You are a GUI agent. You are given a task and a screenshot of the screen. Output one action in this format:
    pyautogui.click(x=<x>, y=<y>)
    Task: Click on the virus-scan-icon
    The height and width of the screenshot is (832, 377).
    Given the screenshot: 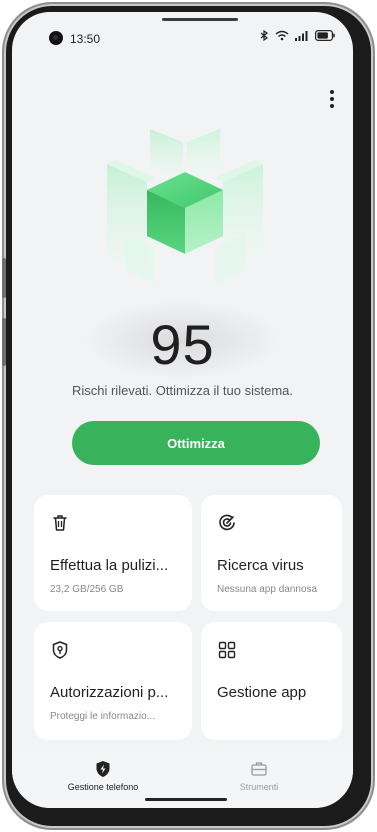 What is the action you would take?
    pyautogui.click(x=227, y=522)
    